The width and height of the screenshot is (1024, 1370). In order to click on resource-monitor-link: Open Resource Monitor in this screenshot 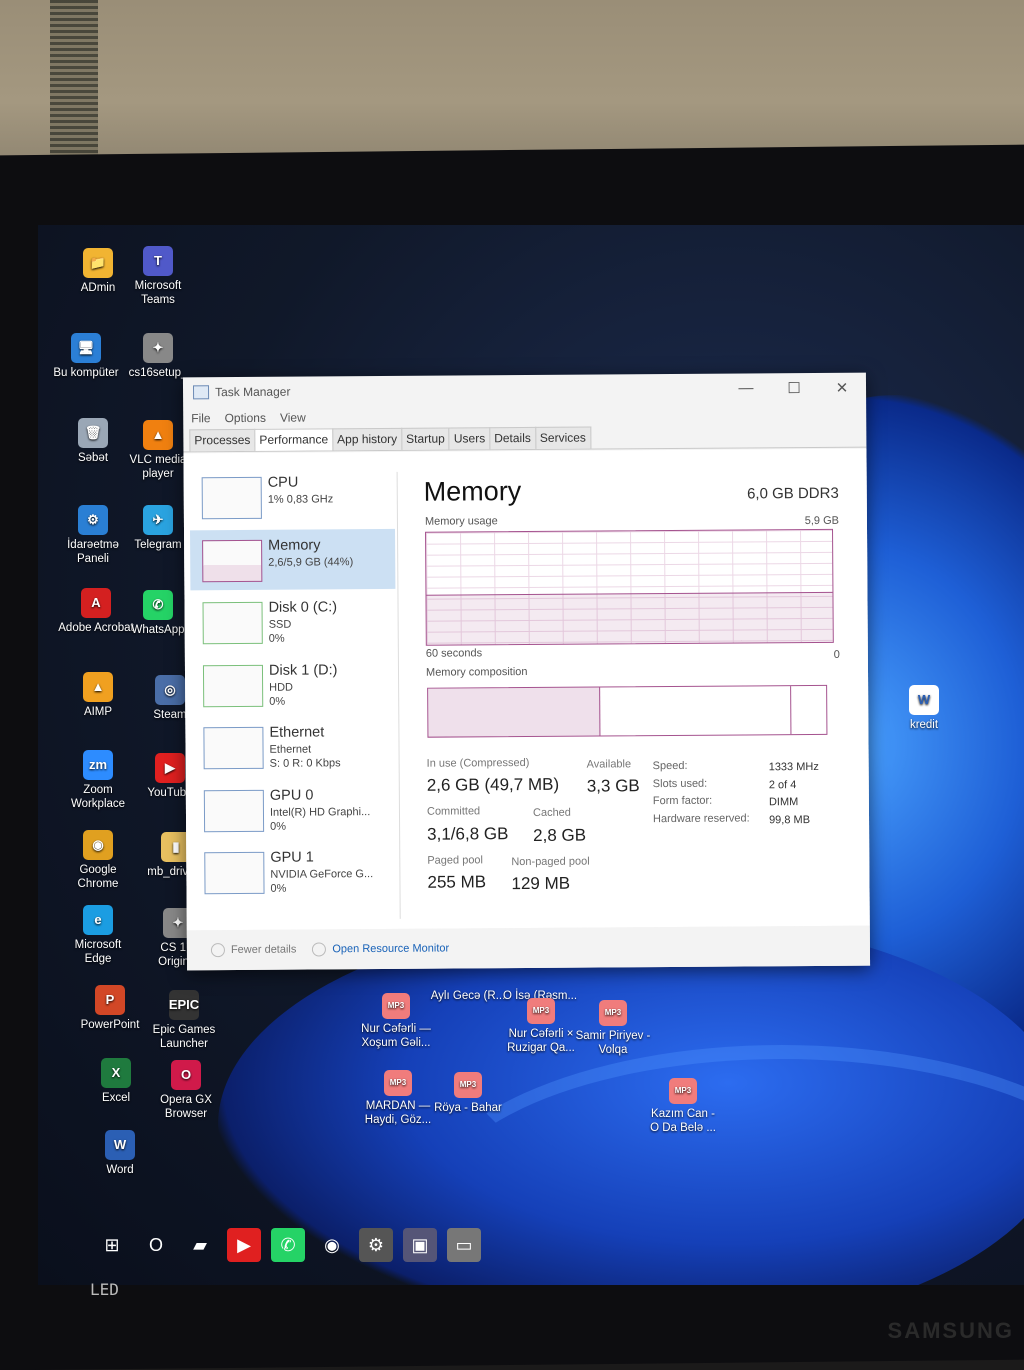, I will do `click(380, 949)`.